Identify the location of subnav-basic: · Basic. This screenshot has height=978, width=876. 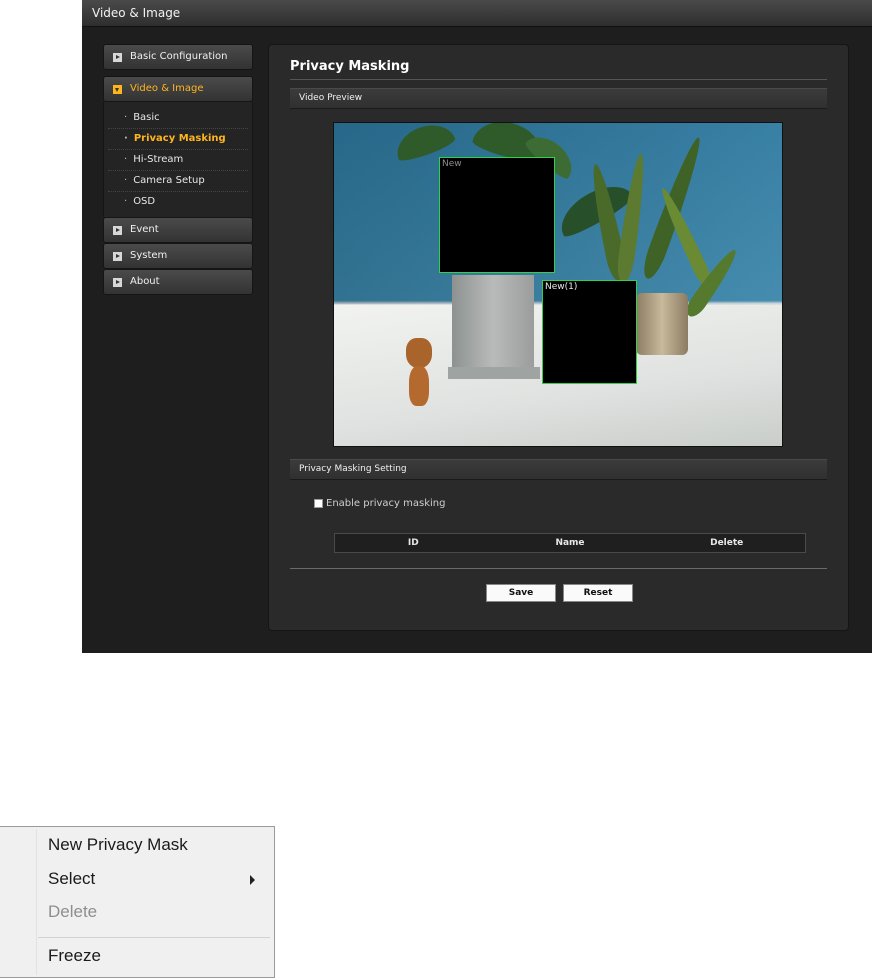
(178, 118).